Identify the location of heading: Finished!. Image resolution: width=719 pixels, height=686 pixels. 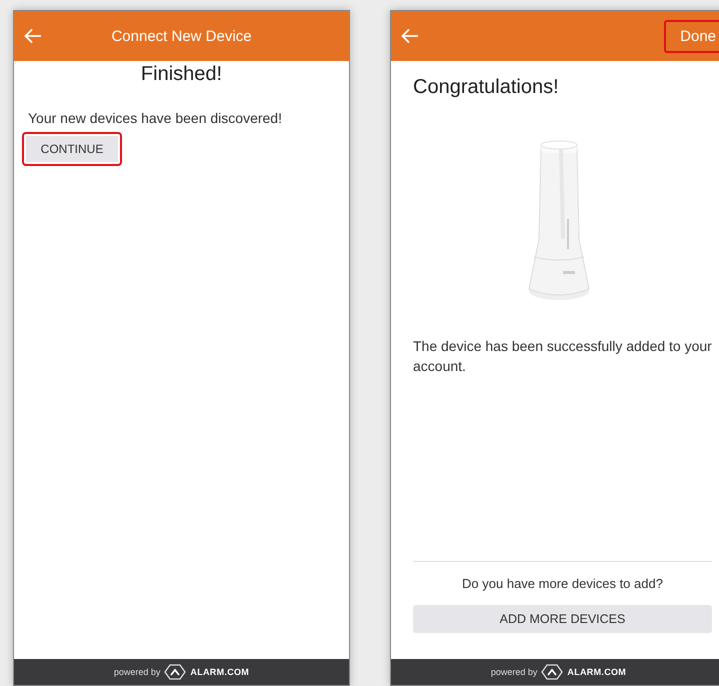
(182, 74).